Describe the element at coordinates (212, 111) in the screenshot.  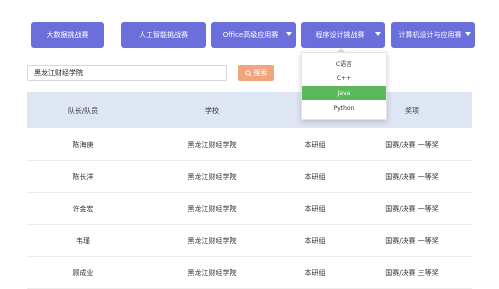
I see `header-school: 学校` at that location.